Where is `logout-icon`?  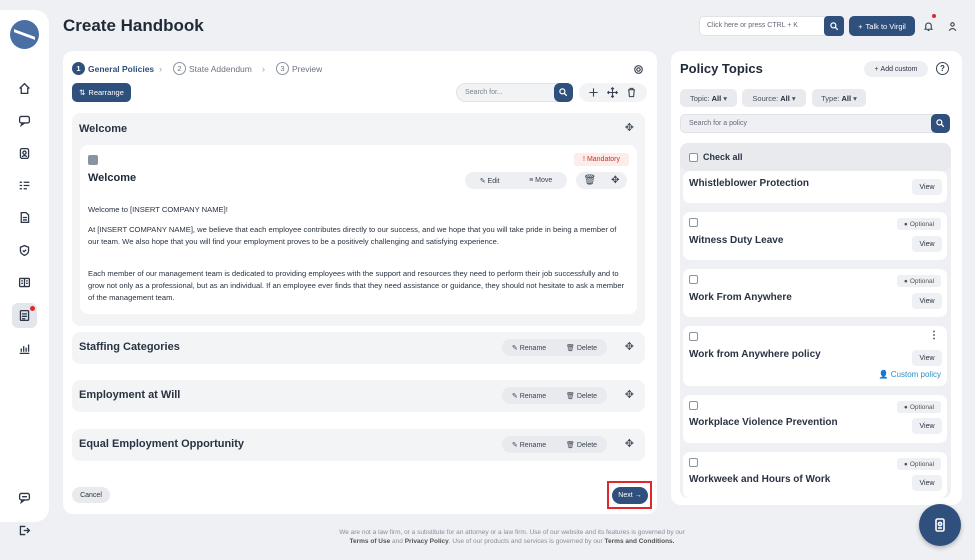
logout-icon is located at coordinates (24, 530).